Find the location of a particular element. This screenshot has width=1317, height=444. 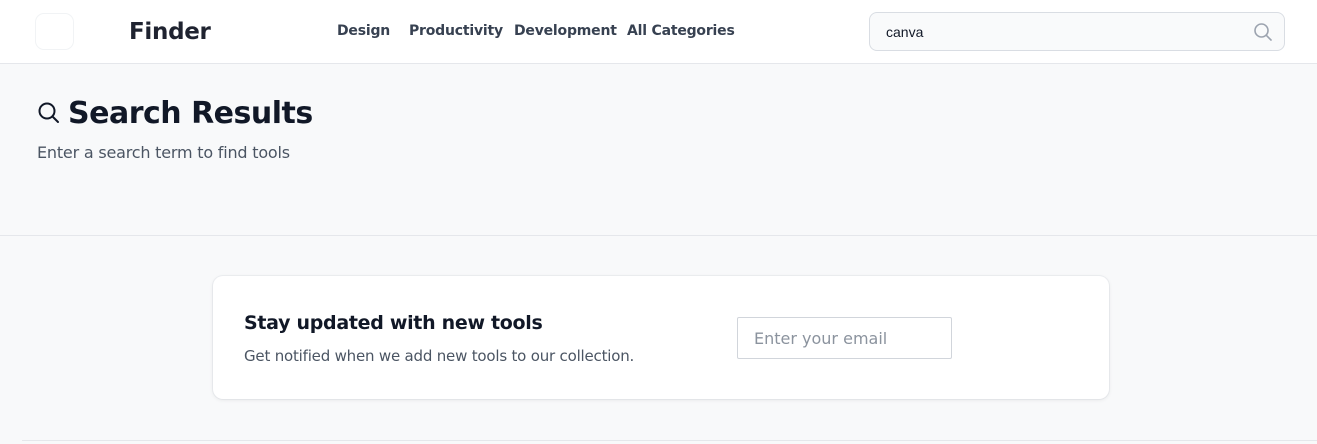

nav-link-all-categories: All Categories is located at coordinates (681, 31).